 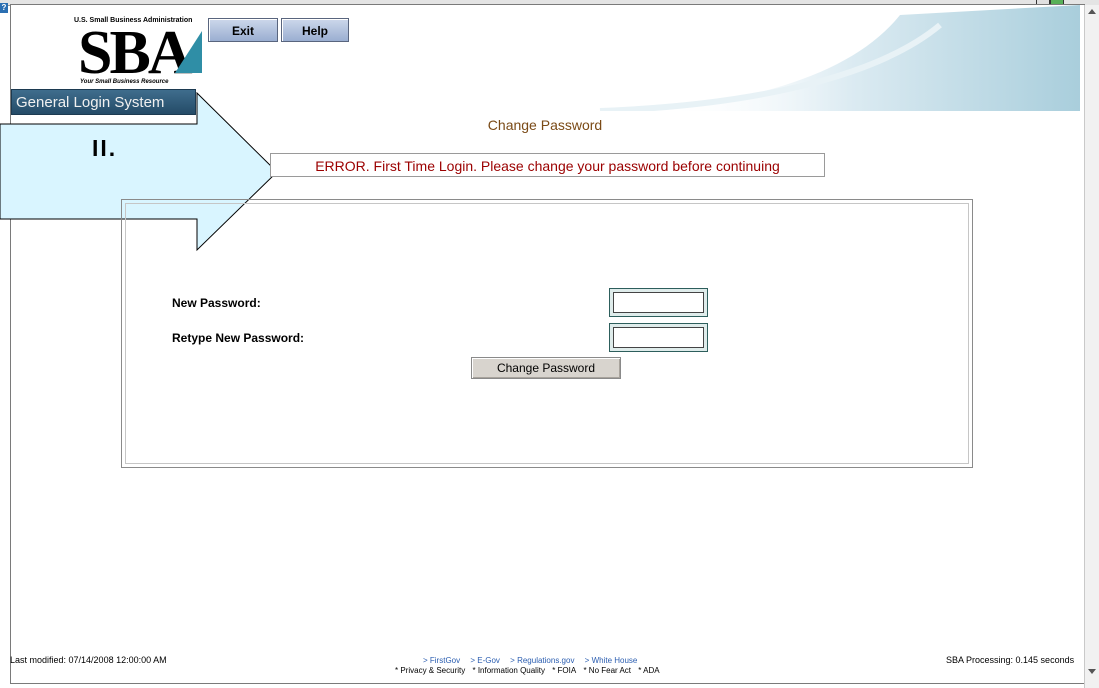 What do you see at coordinates (1091, 346) in the screenshot?
I see `vertical-scrollbar` at bounding box center [1091, 346].